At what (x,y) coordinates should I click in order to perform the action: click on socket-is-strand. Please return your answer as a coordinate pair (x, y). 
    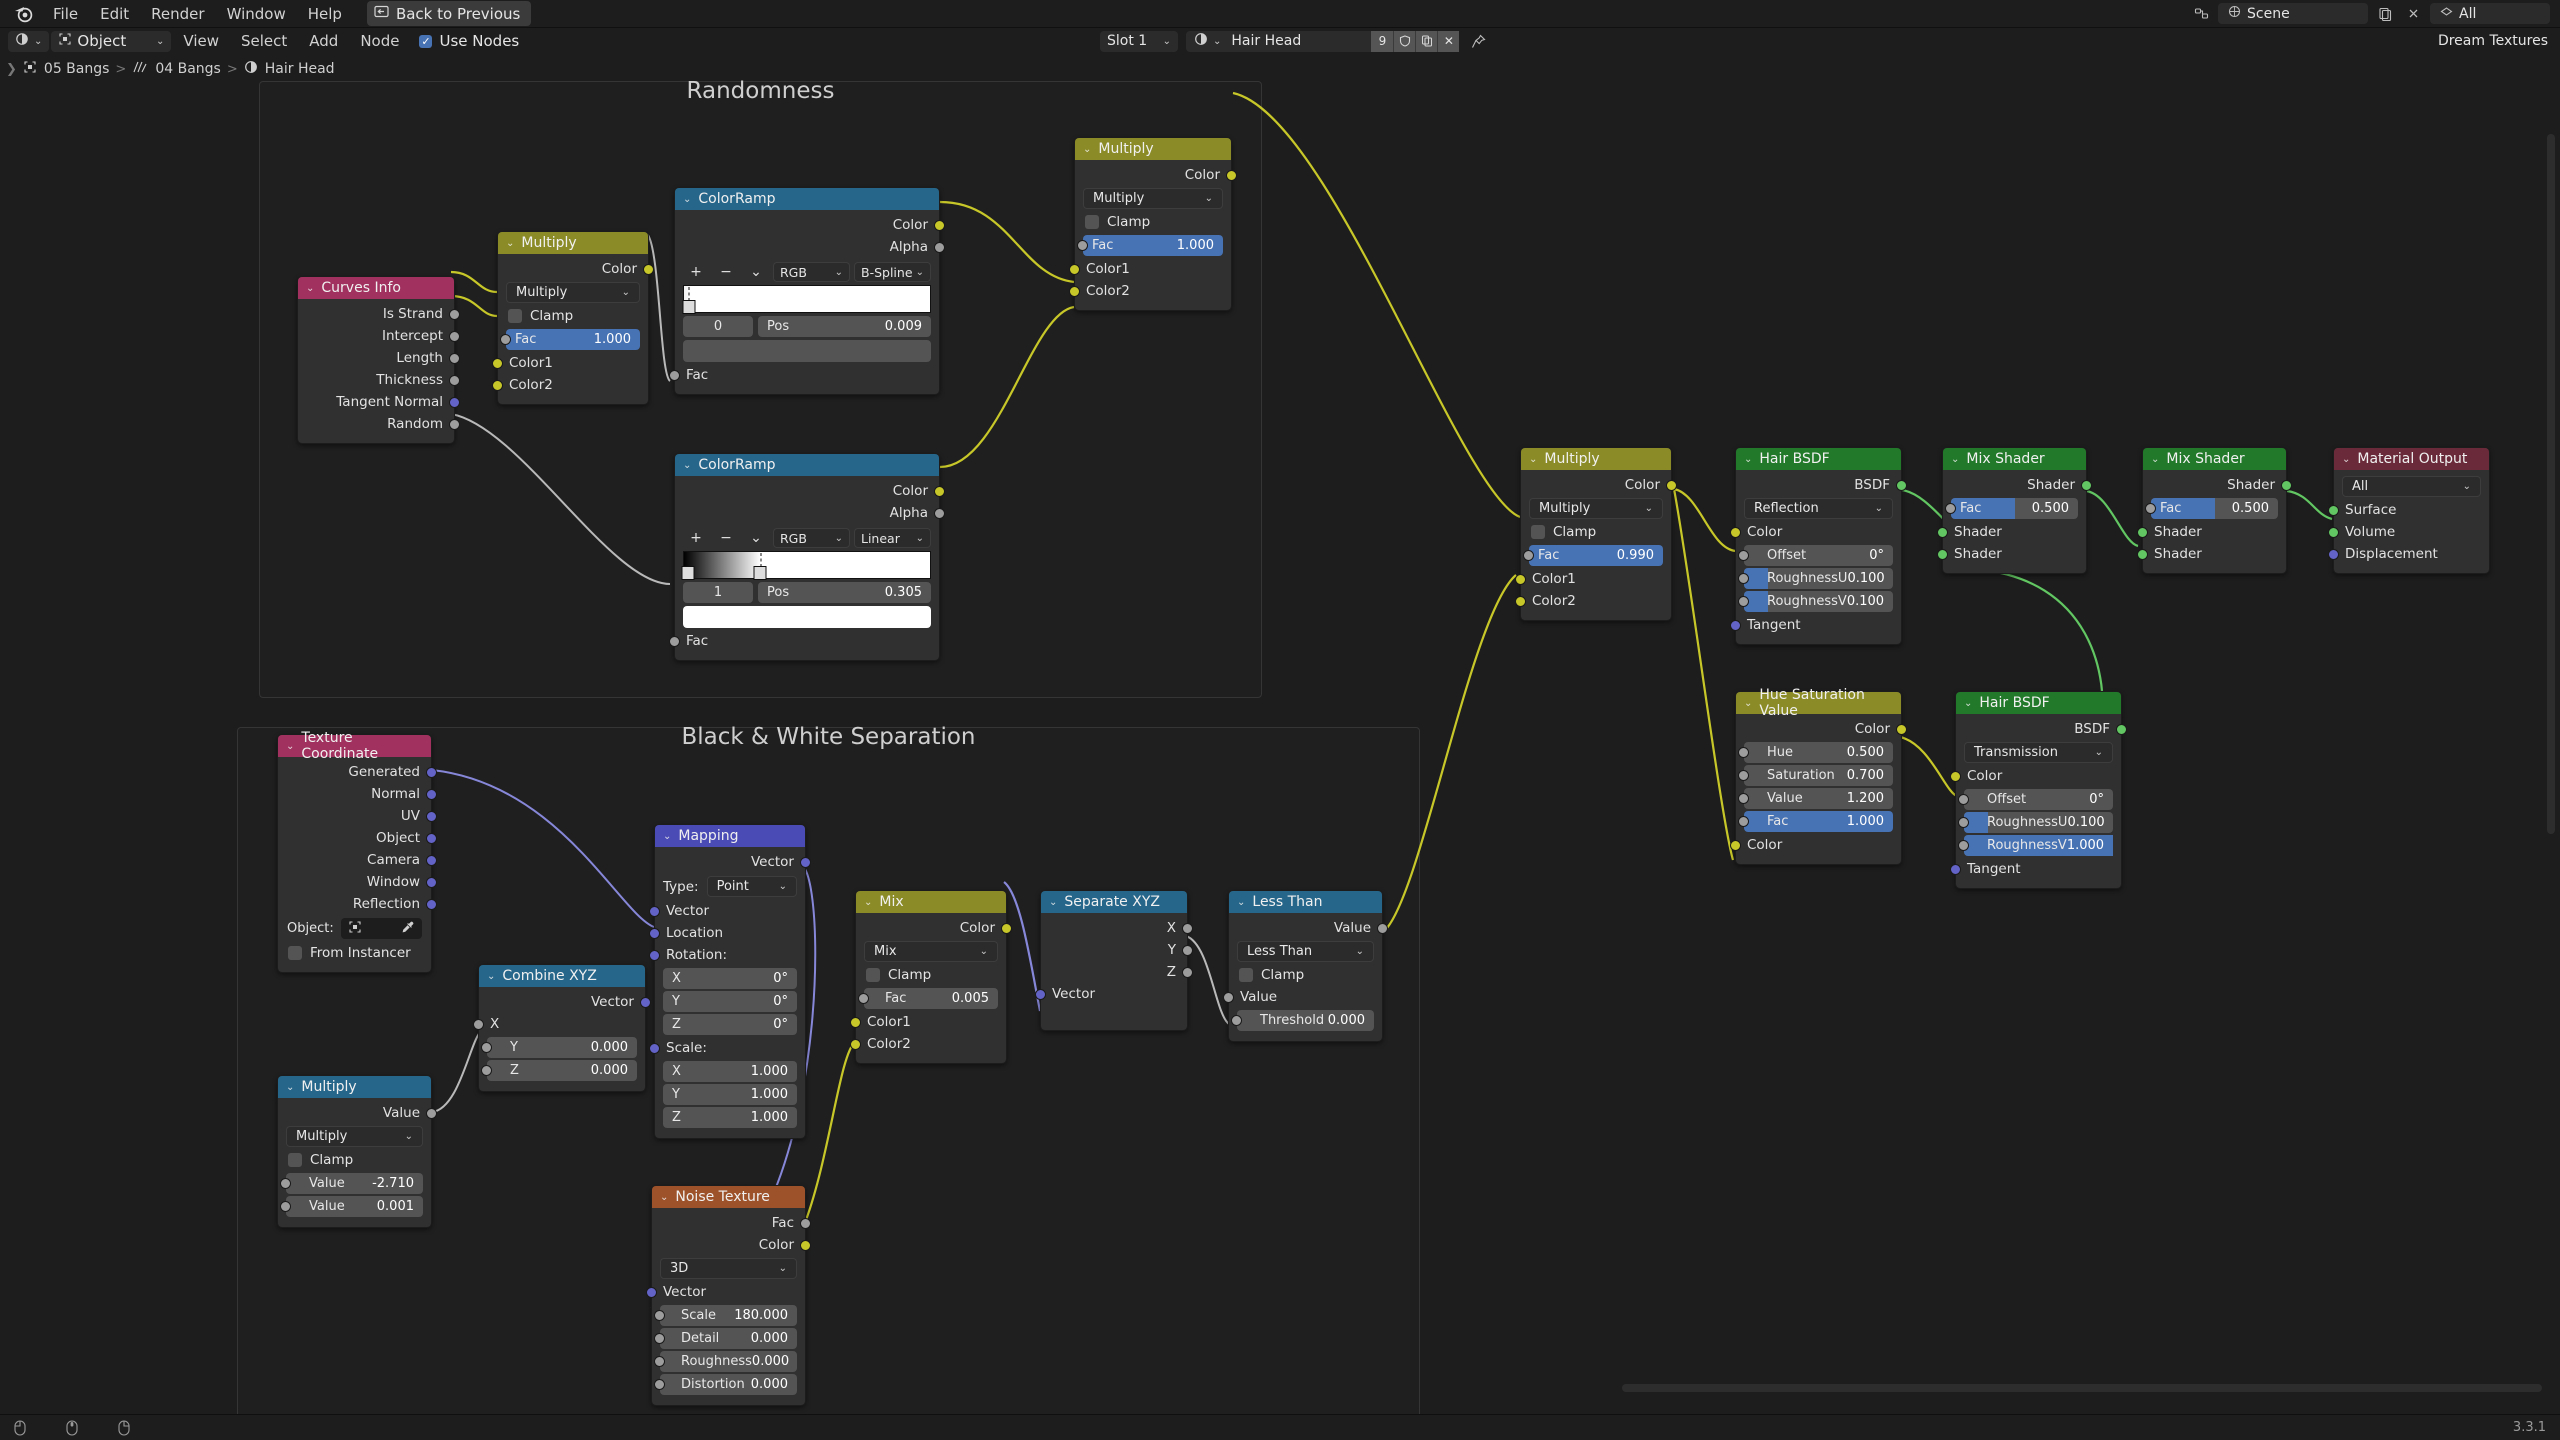
    Looking at the image, I should click on (454, 314).